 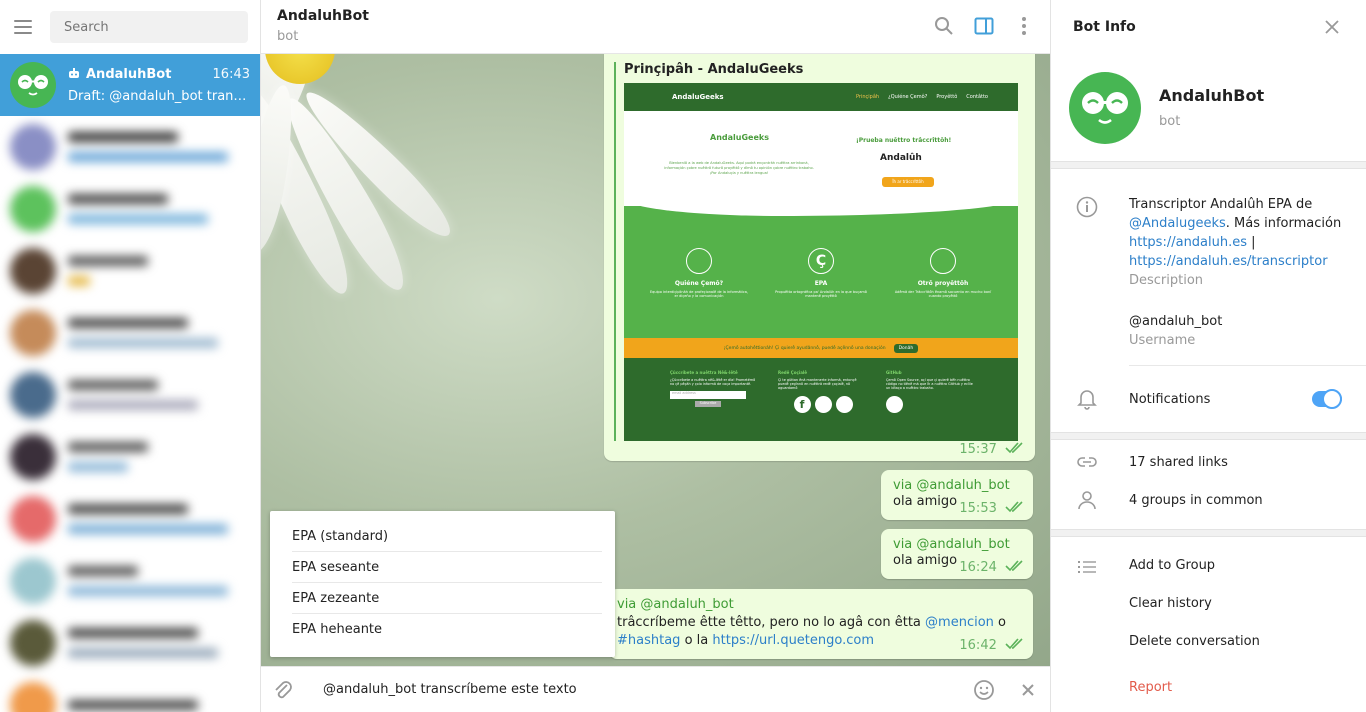 What do you see at coordinates (792, 372) in the screenshot?
I see `footer-title: Redê Çoçialê` at bounding box center [792, 372].